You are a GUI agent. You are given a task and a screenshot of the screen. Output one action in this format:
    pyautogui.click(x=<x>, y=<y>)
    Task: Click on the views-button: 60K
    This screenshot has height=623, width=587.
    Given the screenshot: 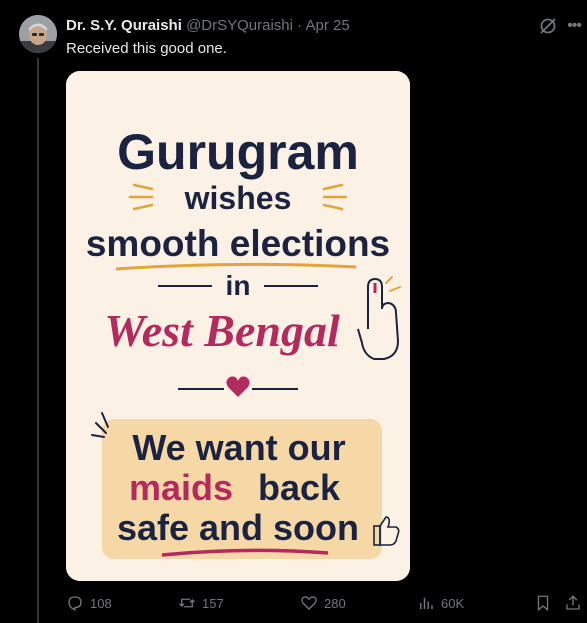 What is the action you would take?
    pyautogui.click(x=440, y=603)
    